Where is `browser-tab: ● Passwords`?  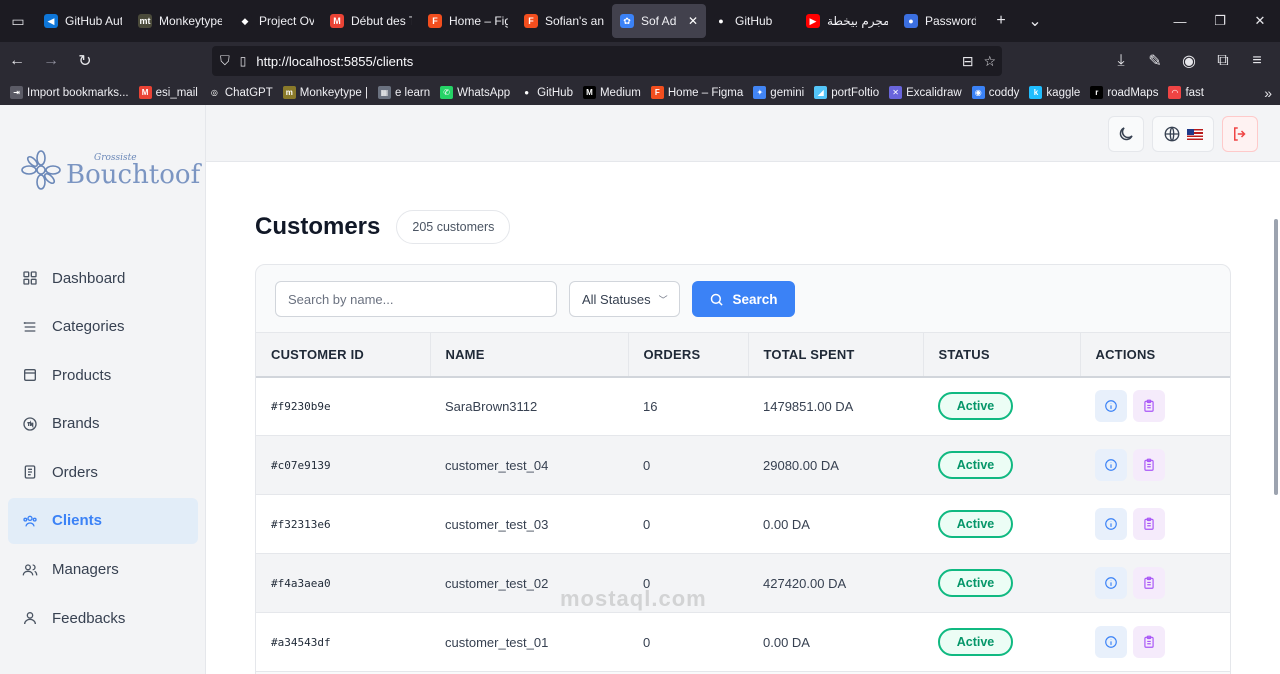 browser-tab: ● Passwords is located at coordinates (940, 21).